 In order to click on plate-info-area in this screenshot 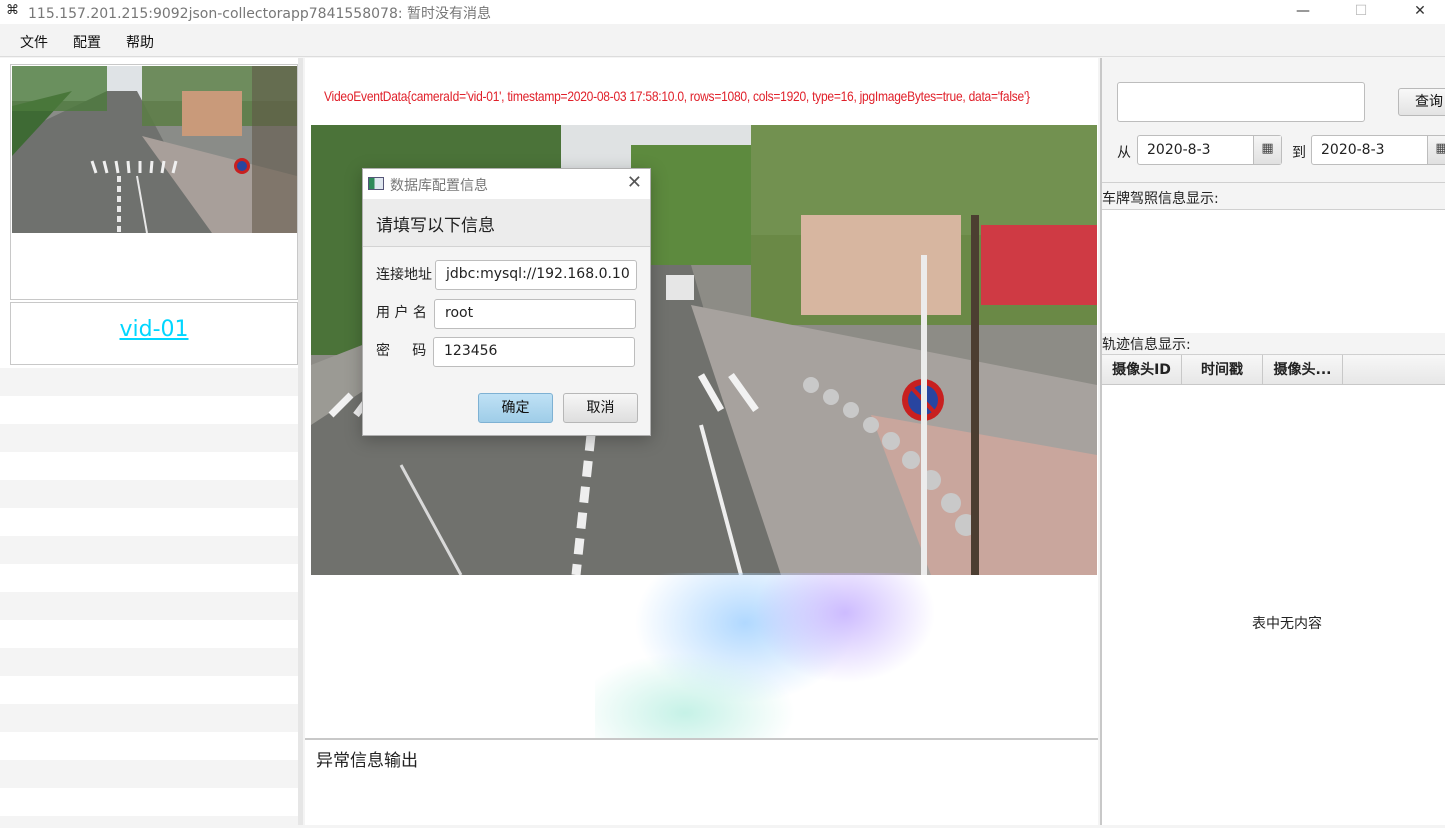, I will do `click(1273, 271)`.